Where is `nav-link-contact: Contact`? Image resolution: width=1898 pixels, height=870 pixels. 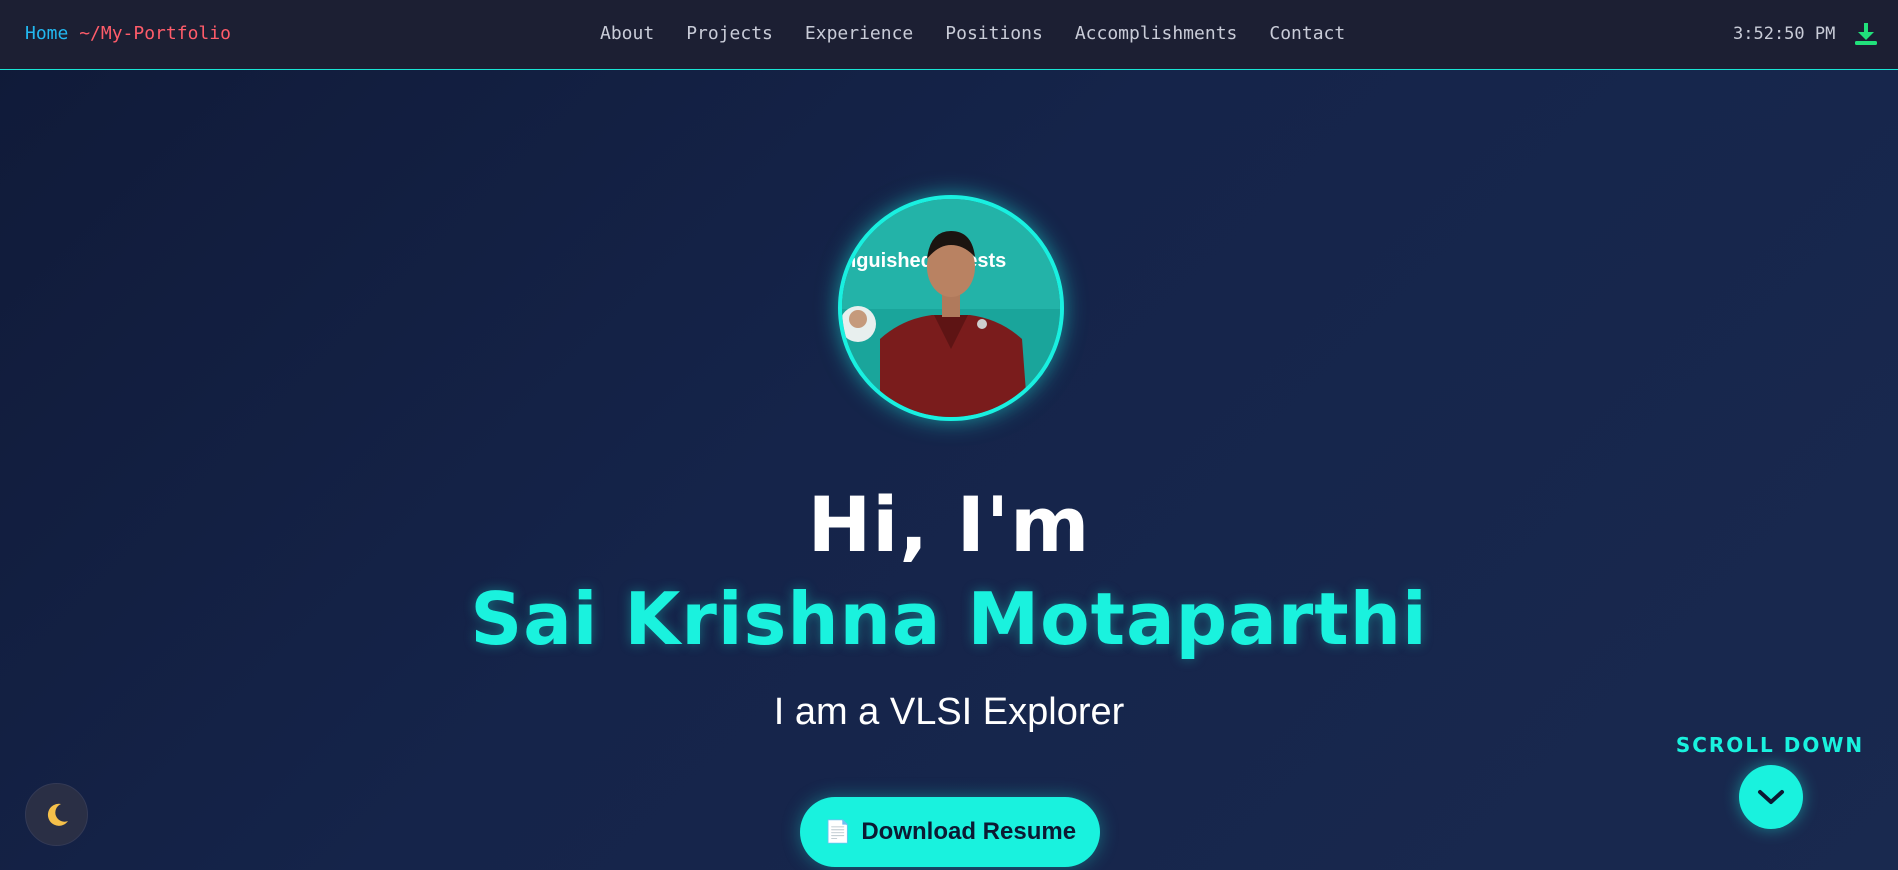 nav-link-contact: Contact is located at coordinates (1307, 34).